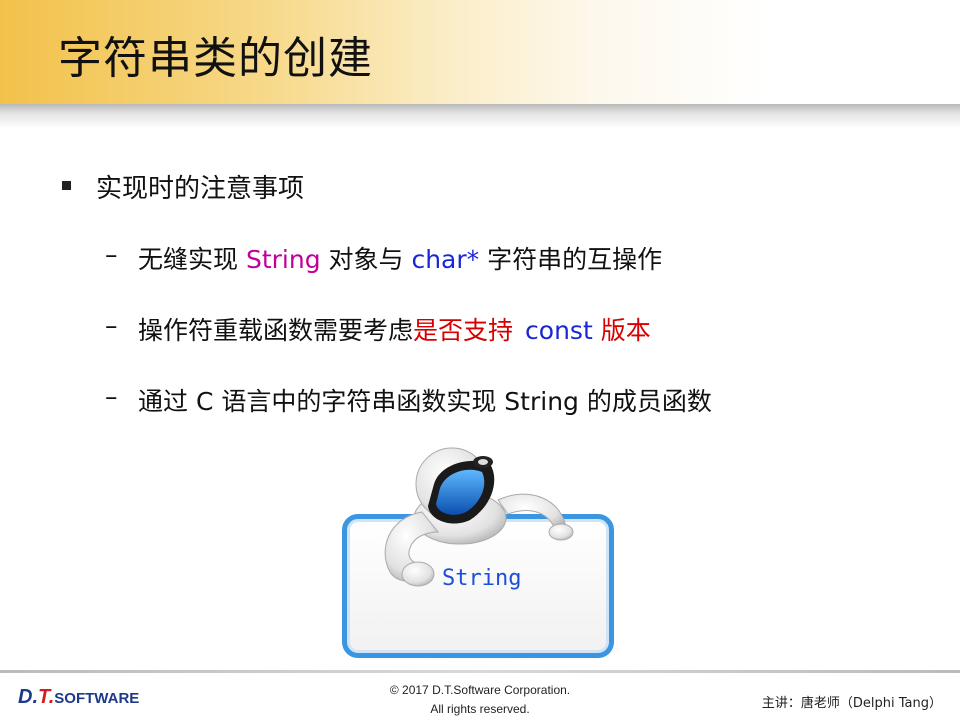 The height and width of the screenshot is (720, 960). Describe the element at coordinates (28, 697) in the screenshot. I see `logo-d: D.` at that location.